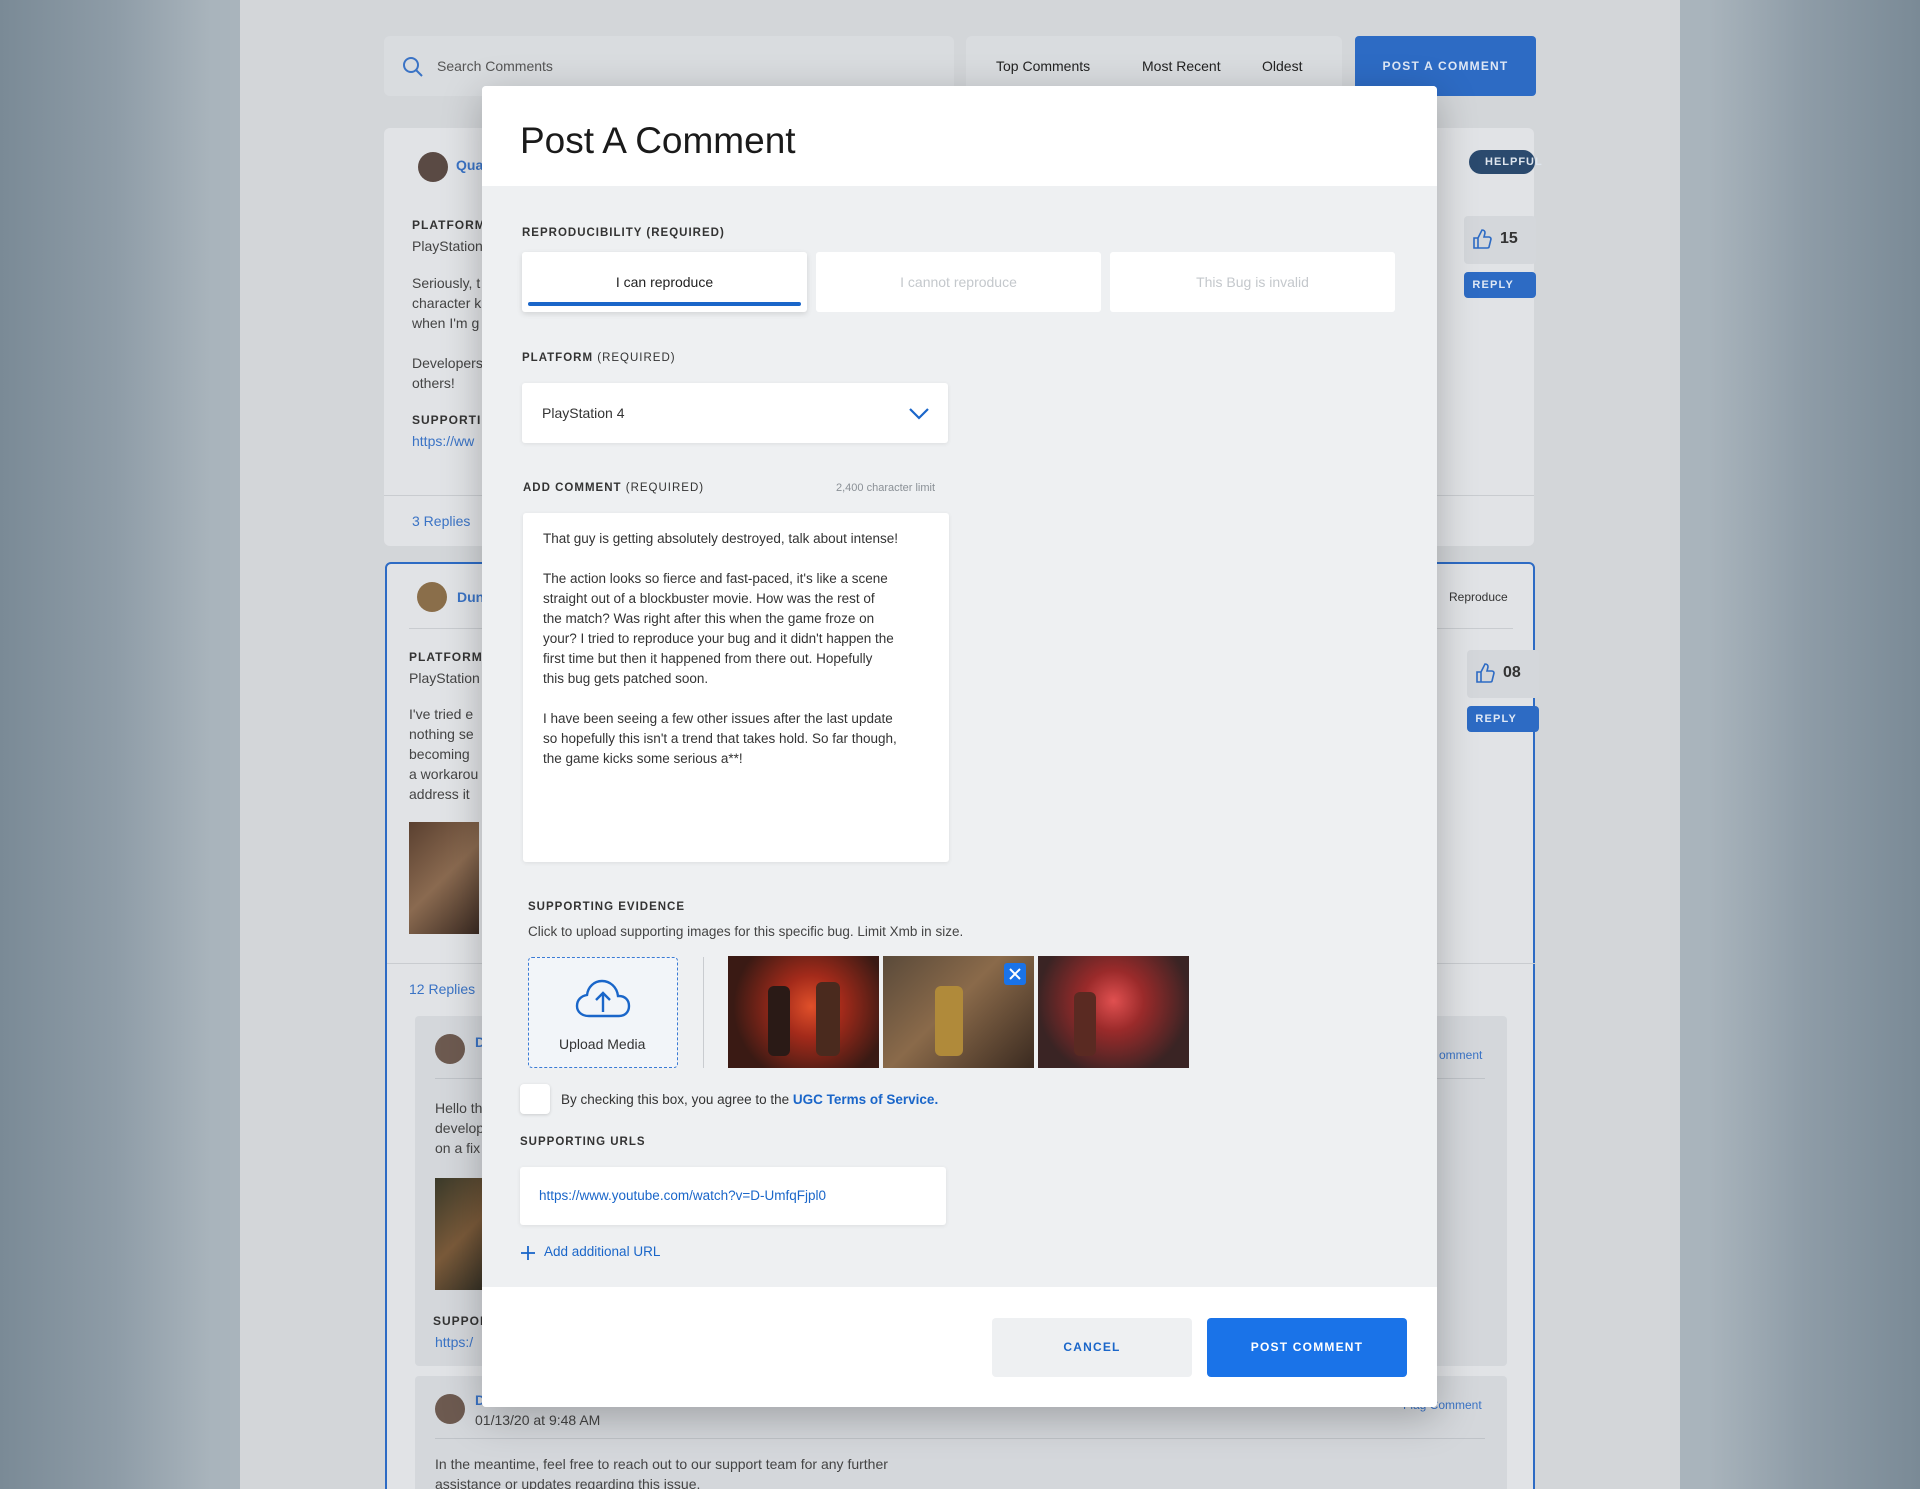 The width and height of the screenshot is (1920, 1489). What do you see at coordinates (865, 1099) in the screenshot?
I see `terms-link: UGC Terms of Service.` at bounding box center [865, 1099].